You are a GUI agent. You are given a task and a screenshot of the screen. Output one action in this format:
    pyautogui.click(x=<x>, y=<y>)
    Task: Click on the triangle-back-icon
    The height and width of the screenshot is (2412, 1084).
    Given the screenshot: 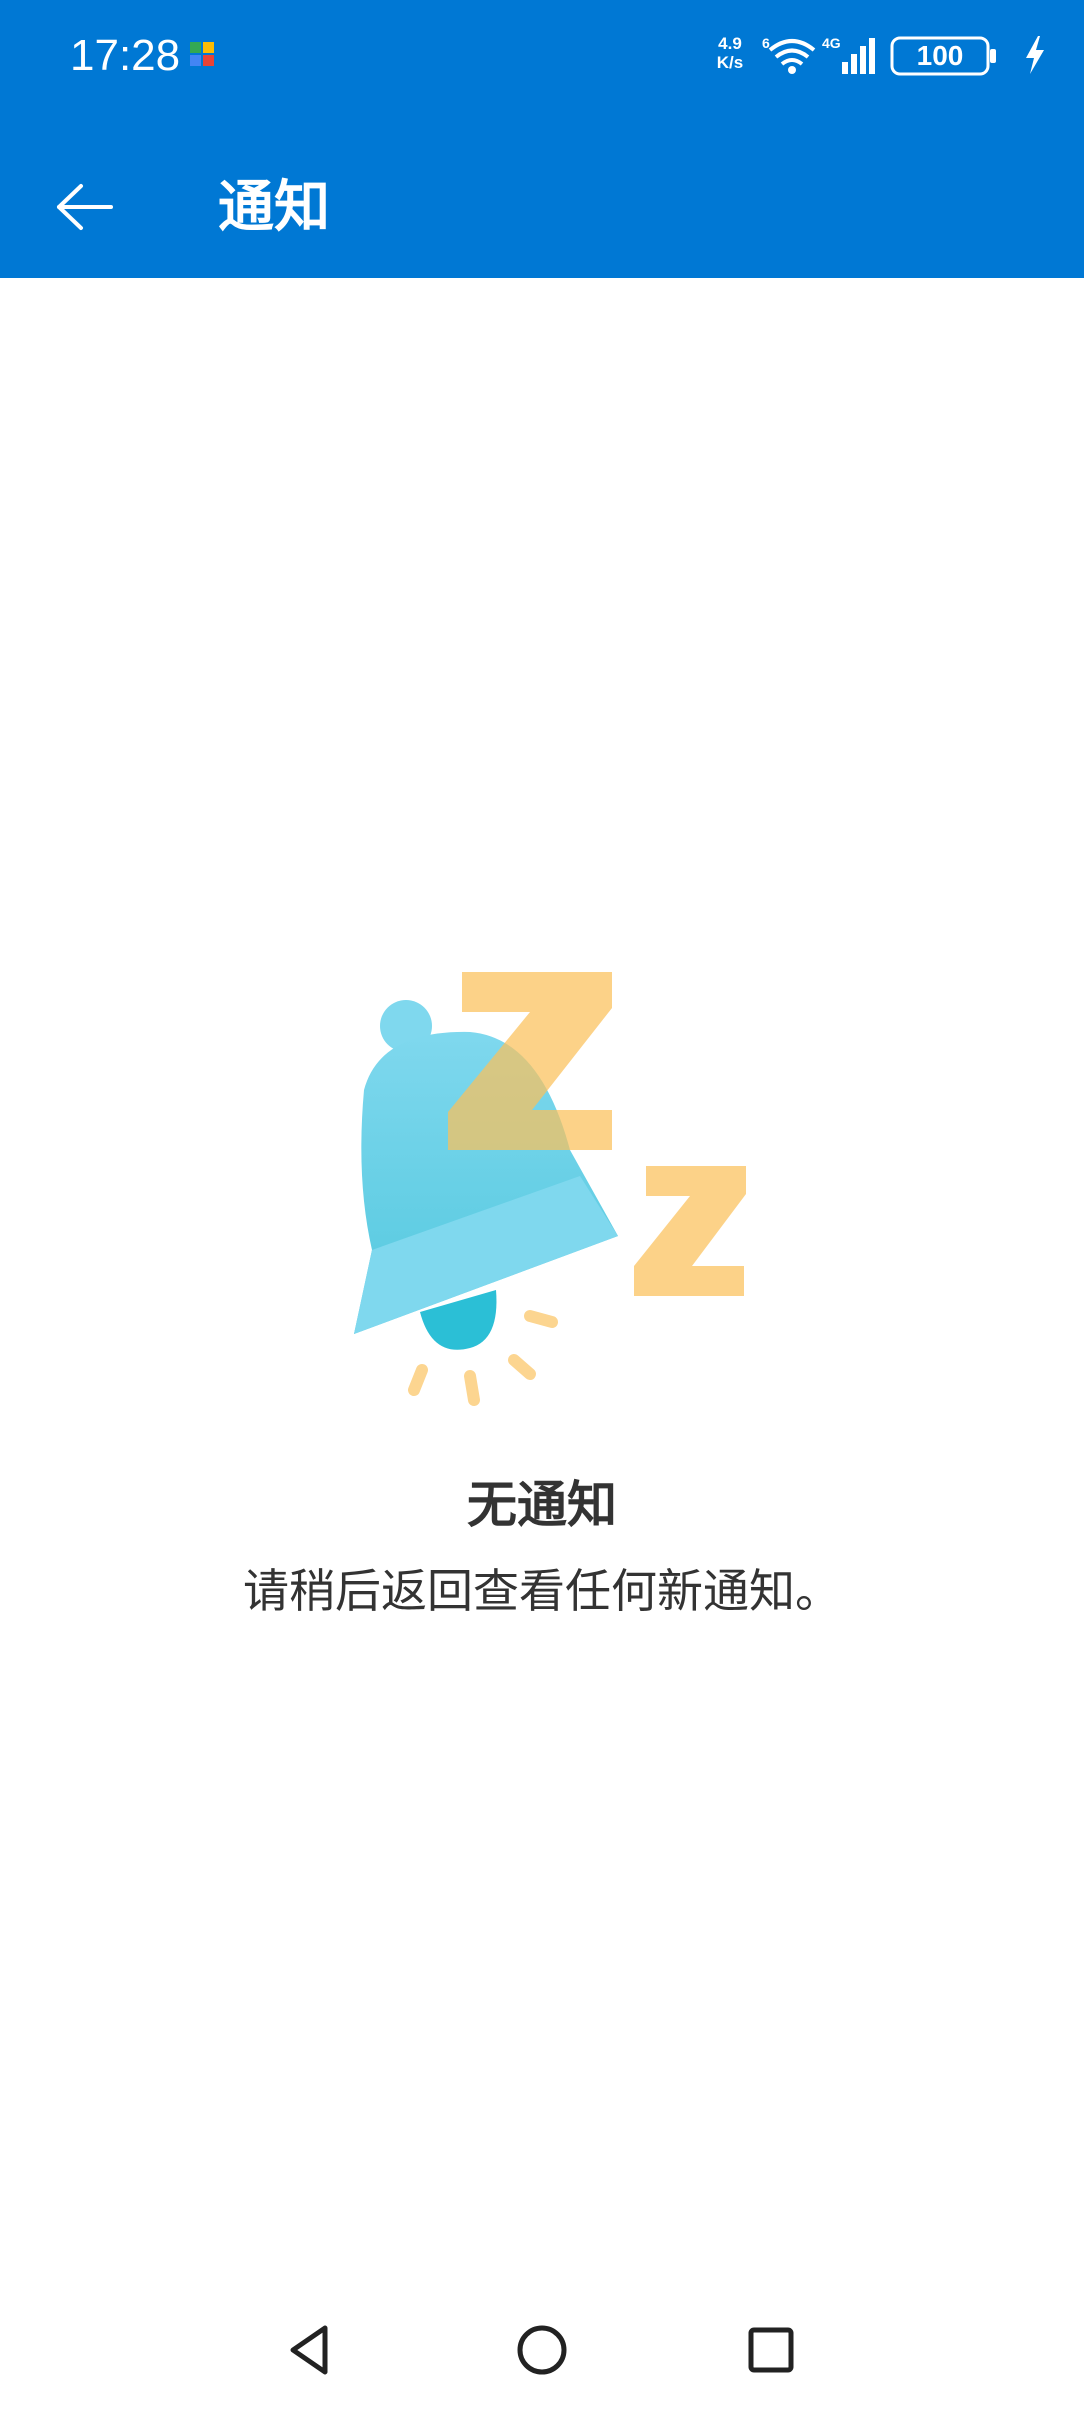 What is the action you would take?
    pyautogui.click(x=309, y=2350)
    